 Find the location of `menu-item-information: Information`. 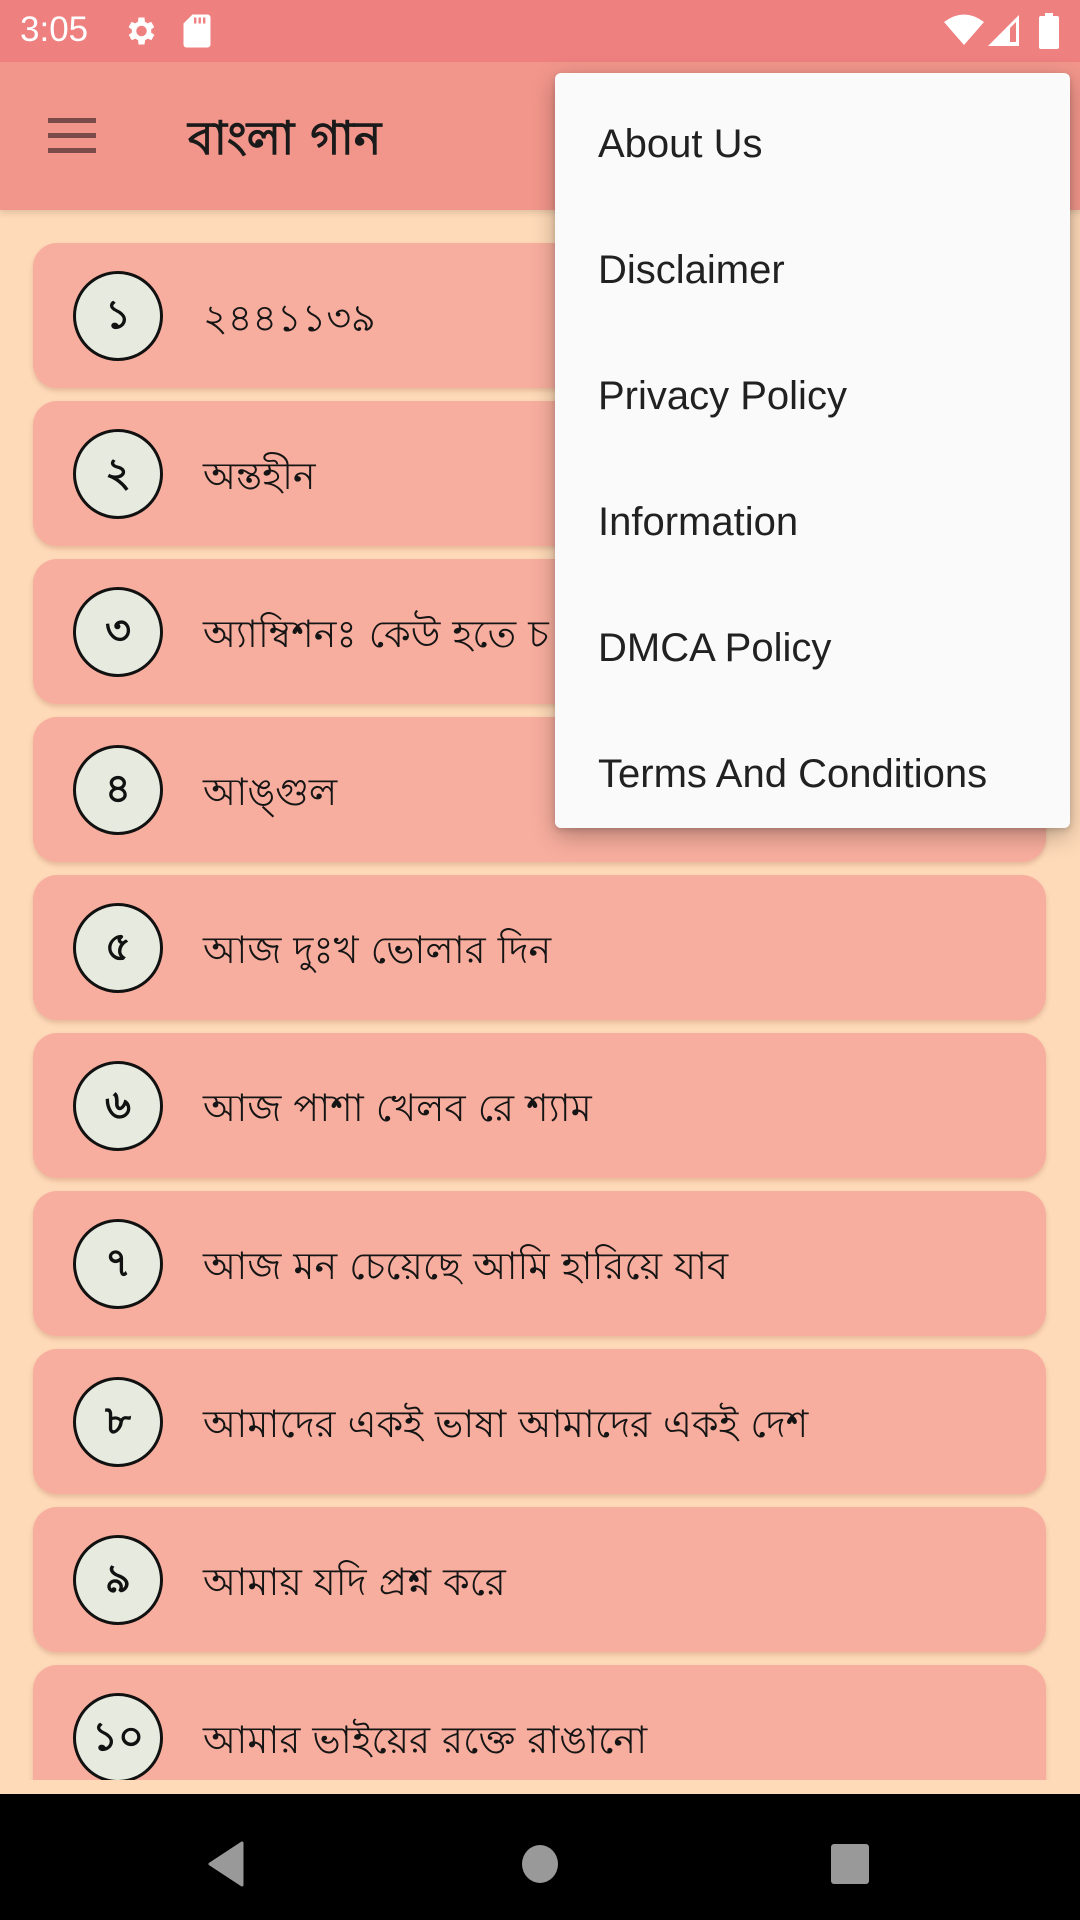

menu-item-information: Information is located at coordinates (812, 522).